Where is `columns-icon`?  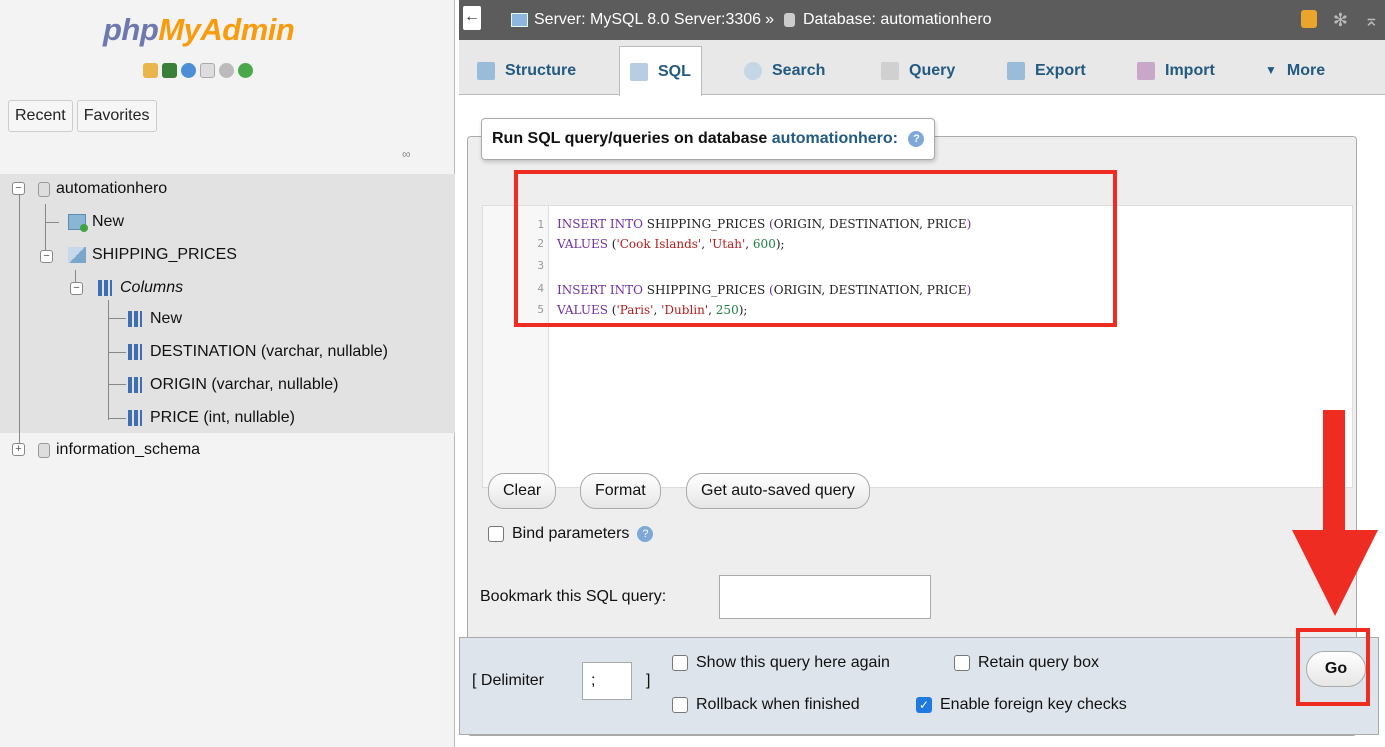 columns-icon is located at coordinates (105, 288).